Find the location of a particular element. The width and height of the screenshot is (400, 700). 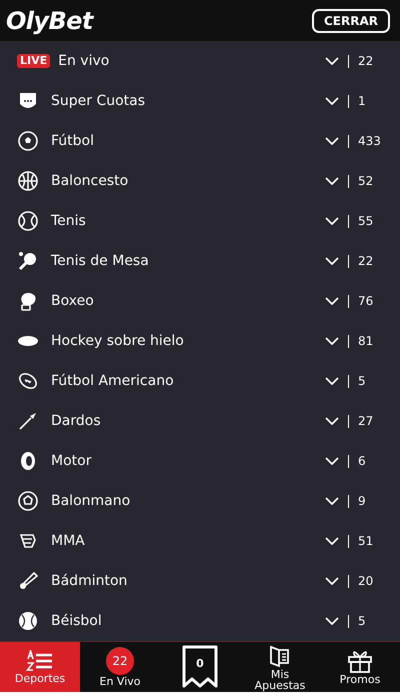

nav-tab: 22 En Vivo is located at coordinates (120, 667).